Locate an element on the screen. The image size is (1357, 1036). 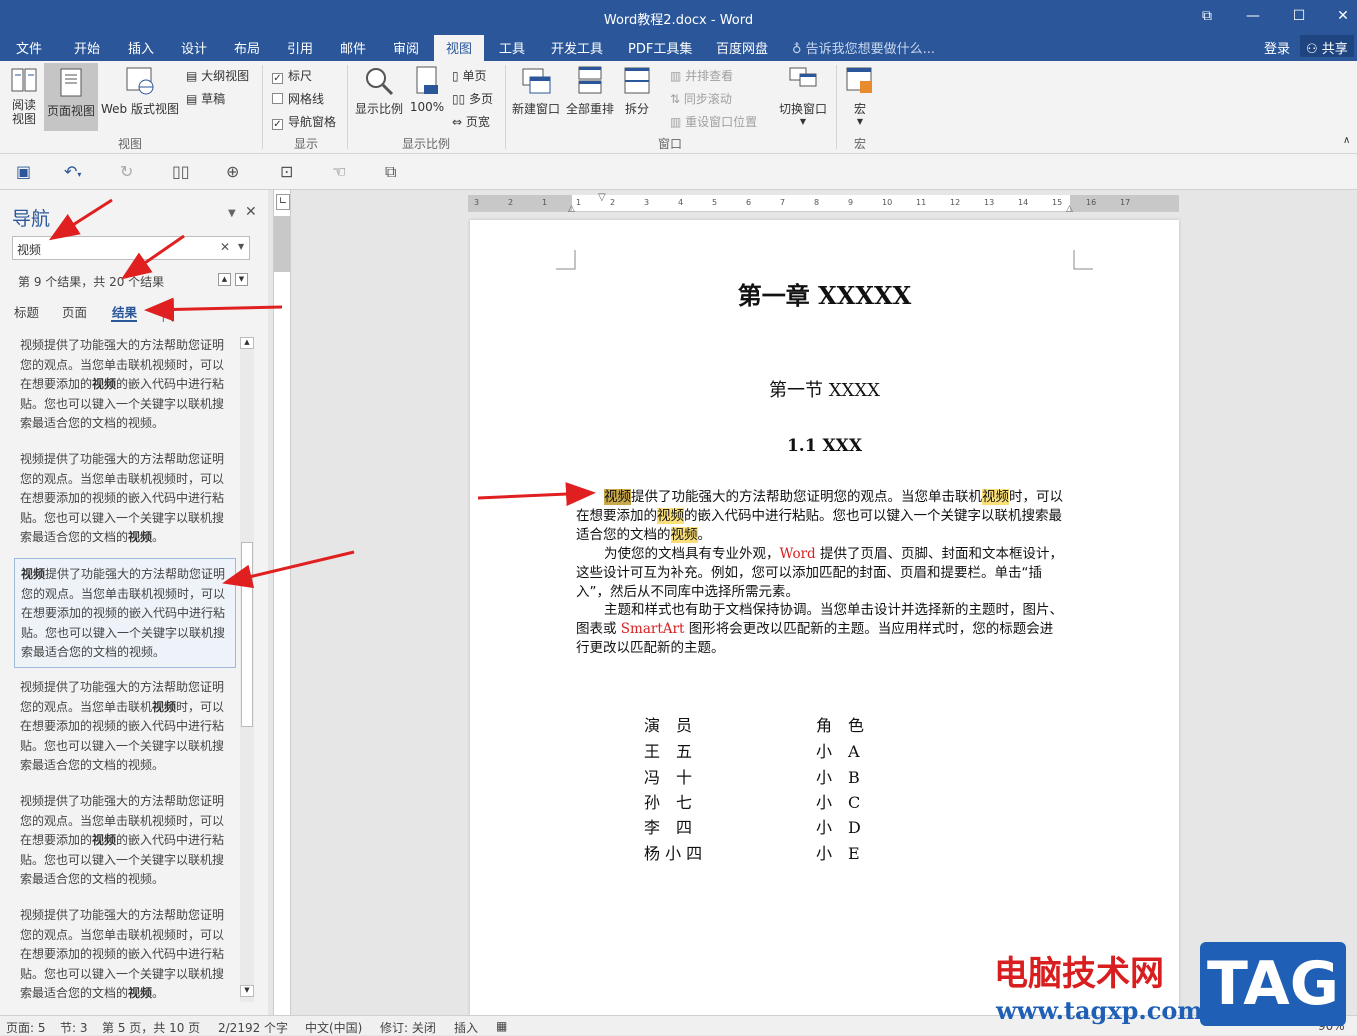
web-icon: ⊕ is located at coordinates (232, 171).